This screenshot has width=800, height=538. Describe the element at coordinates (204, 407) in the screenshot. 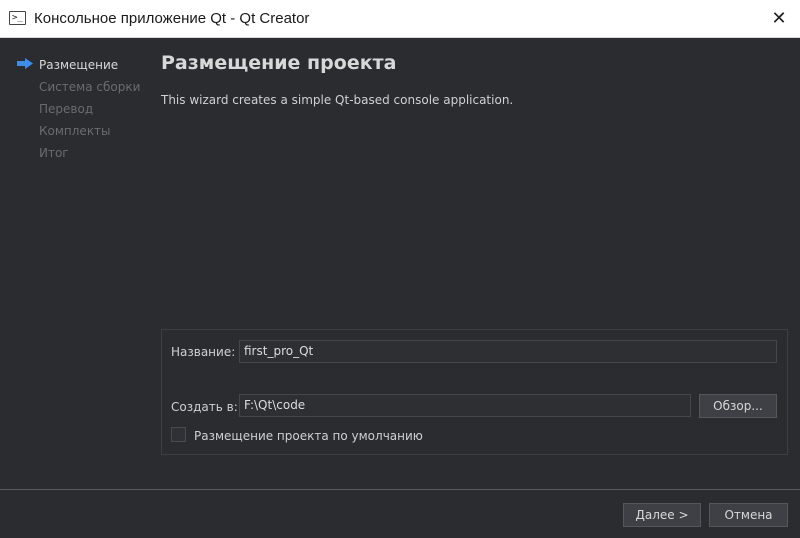

I see `location-label: Создать в:` at that location.